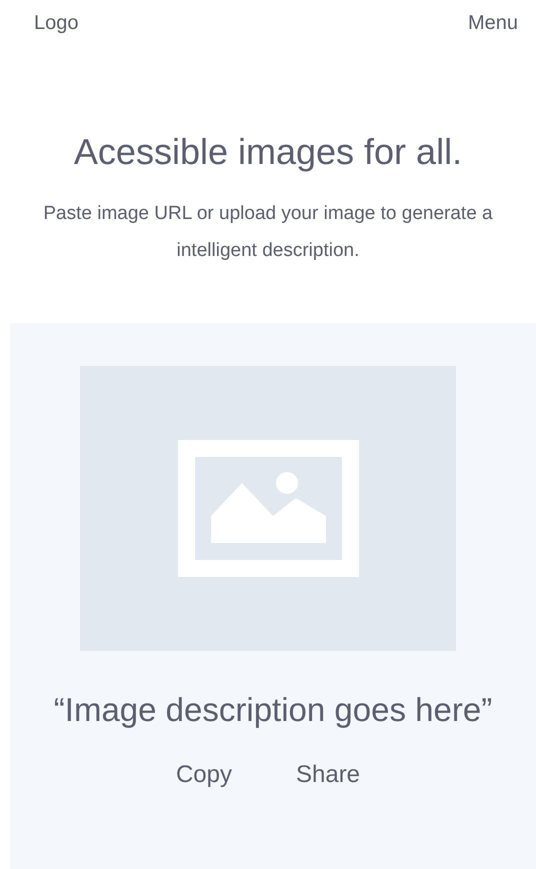 Image resolution: width=536 pixels, height=869 pixels. What do you see at coordinates (328, 775) in the screenshot?
I see `action-button: Share` at bounding box center [328, 775].